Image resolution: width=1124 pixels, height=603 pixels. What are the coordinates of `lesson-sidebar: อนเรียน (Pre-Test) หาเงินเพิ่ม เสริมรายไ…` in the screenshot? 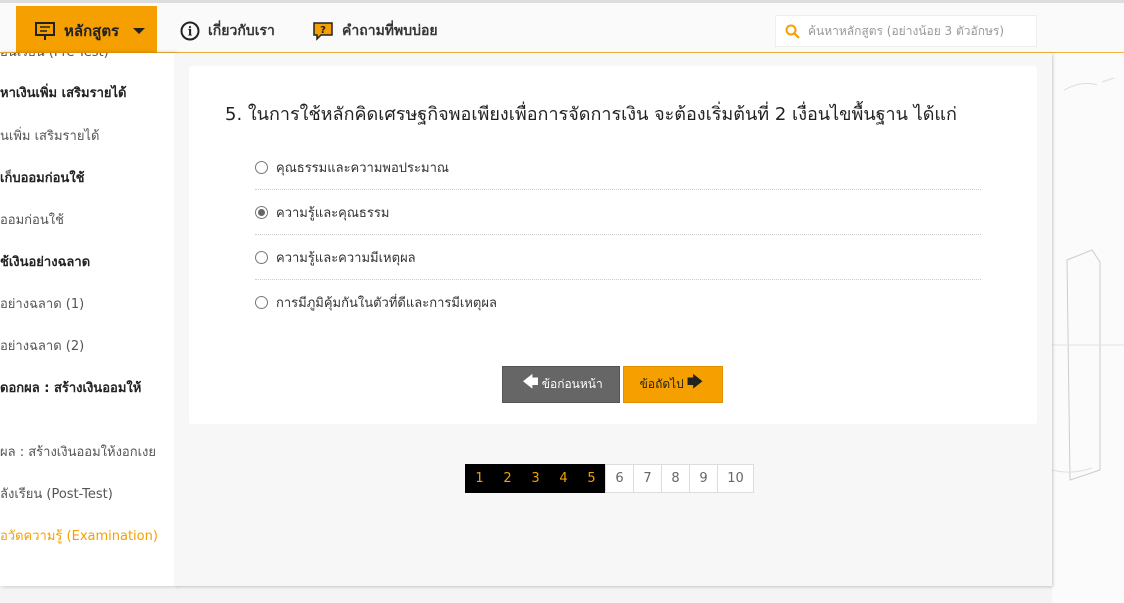 It's located at (87, 319).